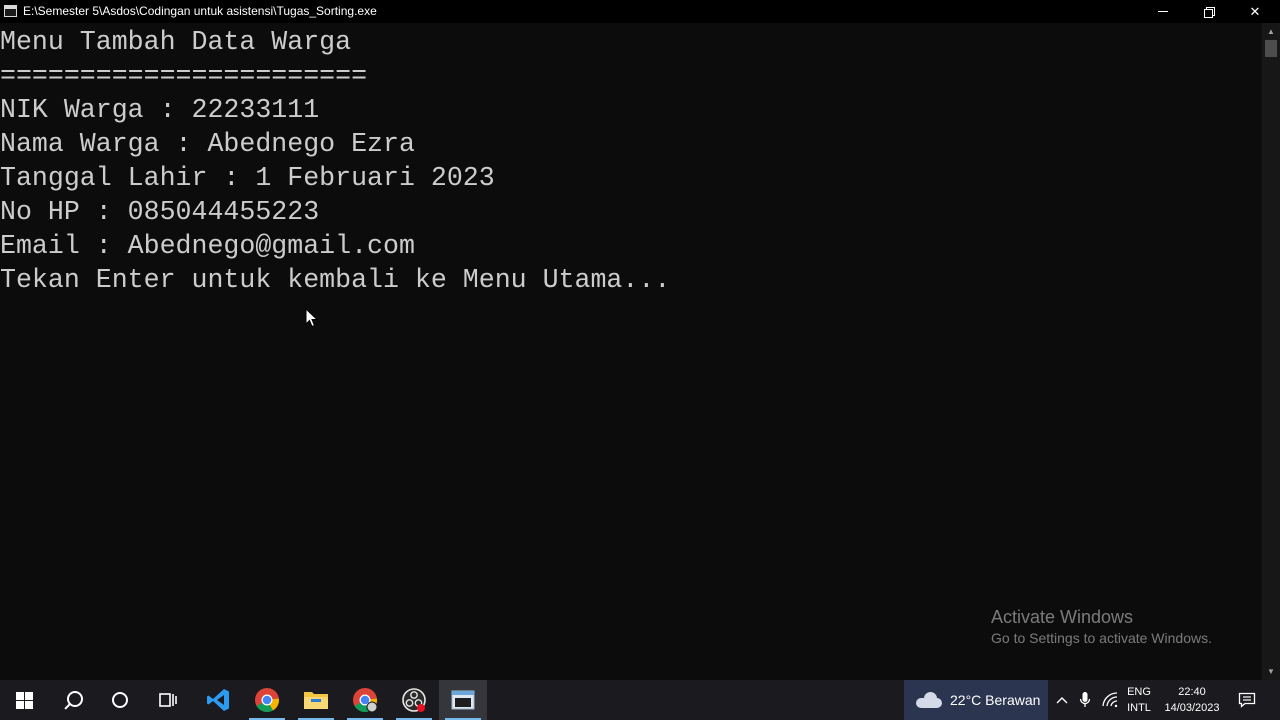  What do you see at coordinates (1192, 700) in the screenshot?
I see `system-clock: 22:40 14/03/2023` at bounding box center [1192, 700].